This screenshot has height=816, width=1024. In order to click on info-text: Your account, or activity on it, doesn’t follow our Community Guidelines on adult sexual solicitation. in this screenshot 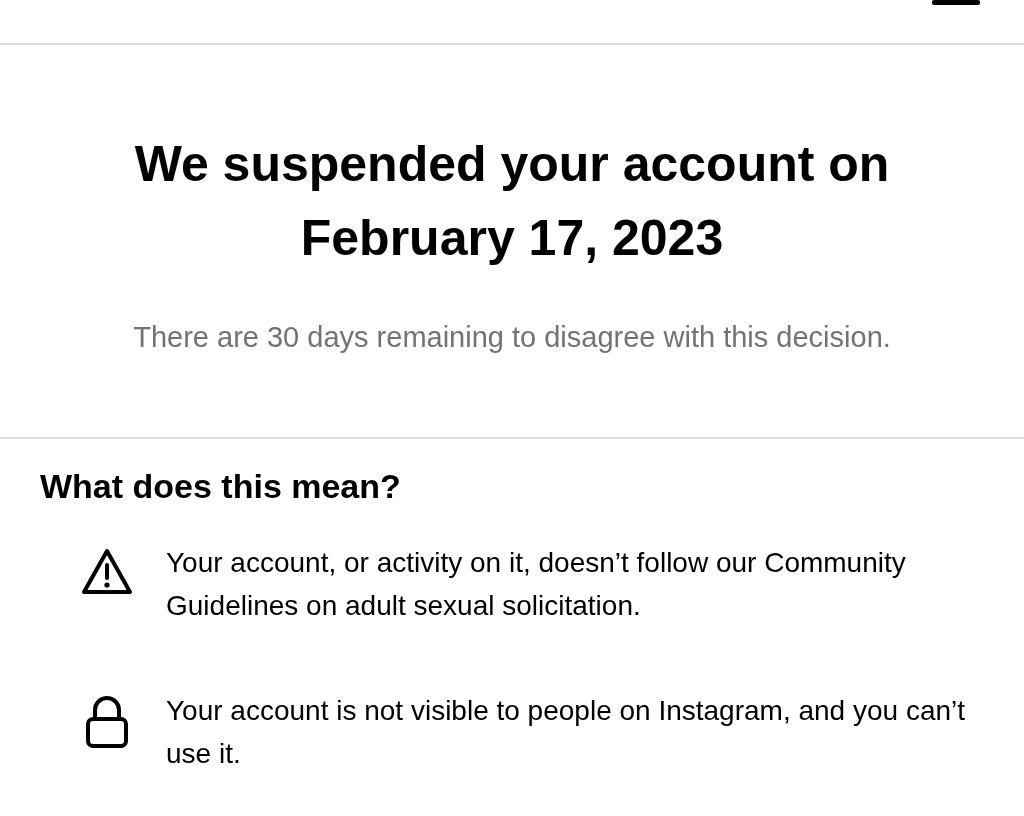, I will do `click(536, 584)`.